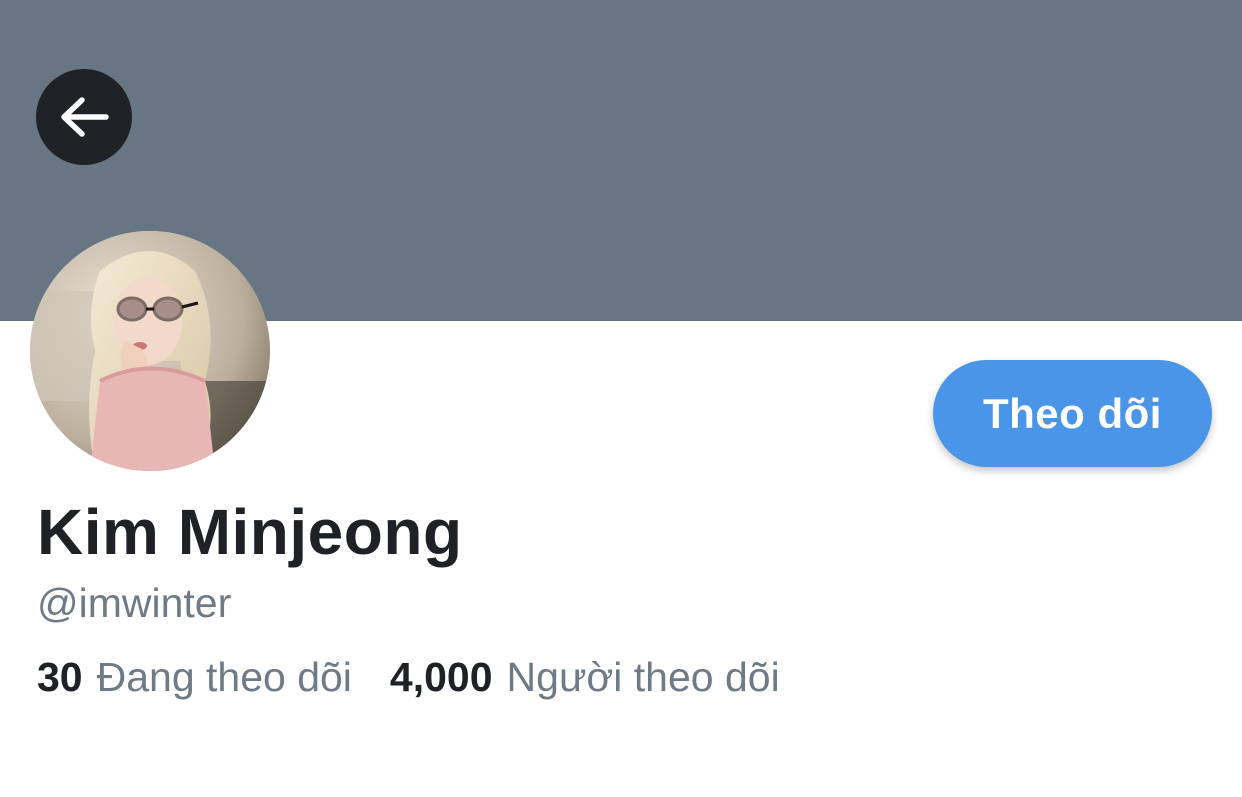 The image size is (1242, 797). I want to click on avatar, so click(150, 351).